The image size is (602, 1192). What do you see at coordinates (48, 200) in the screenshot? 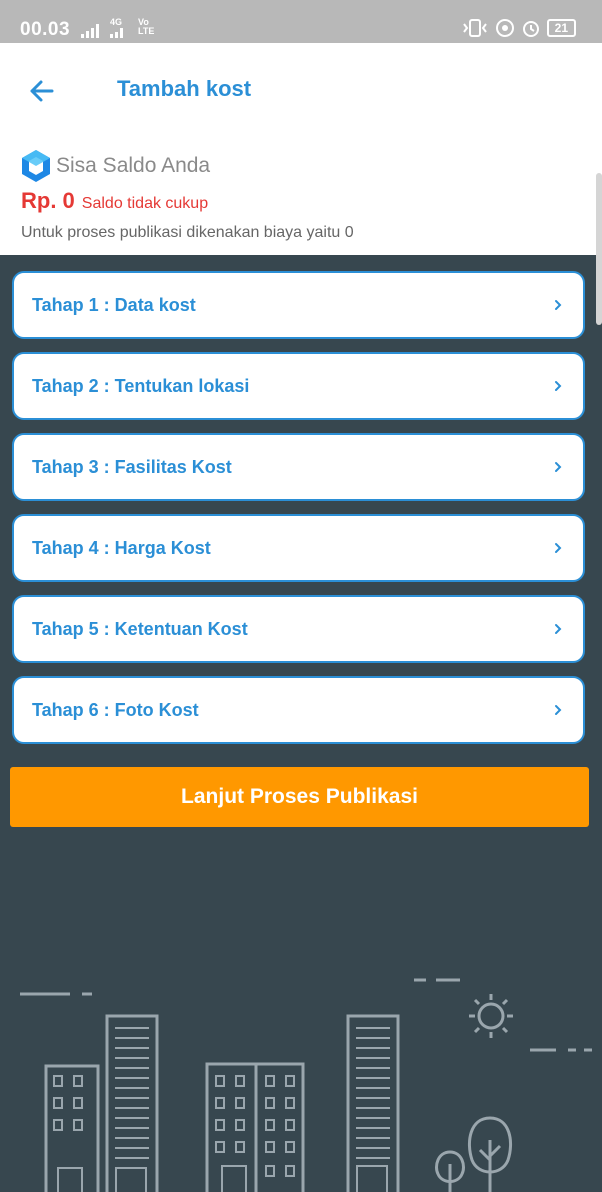
I see `saldo-amount: Rp. 0` at bounding box center [48, 200].